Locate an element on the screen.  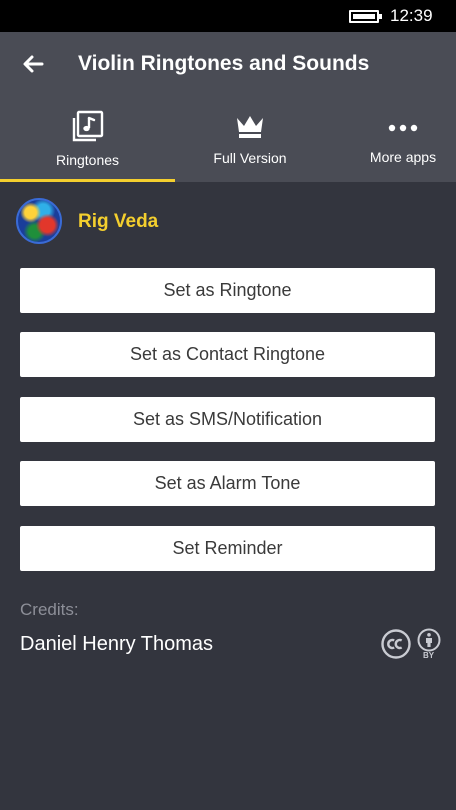
tab-more-apps-label: More apps is located at coordinates (403, 157).